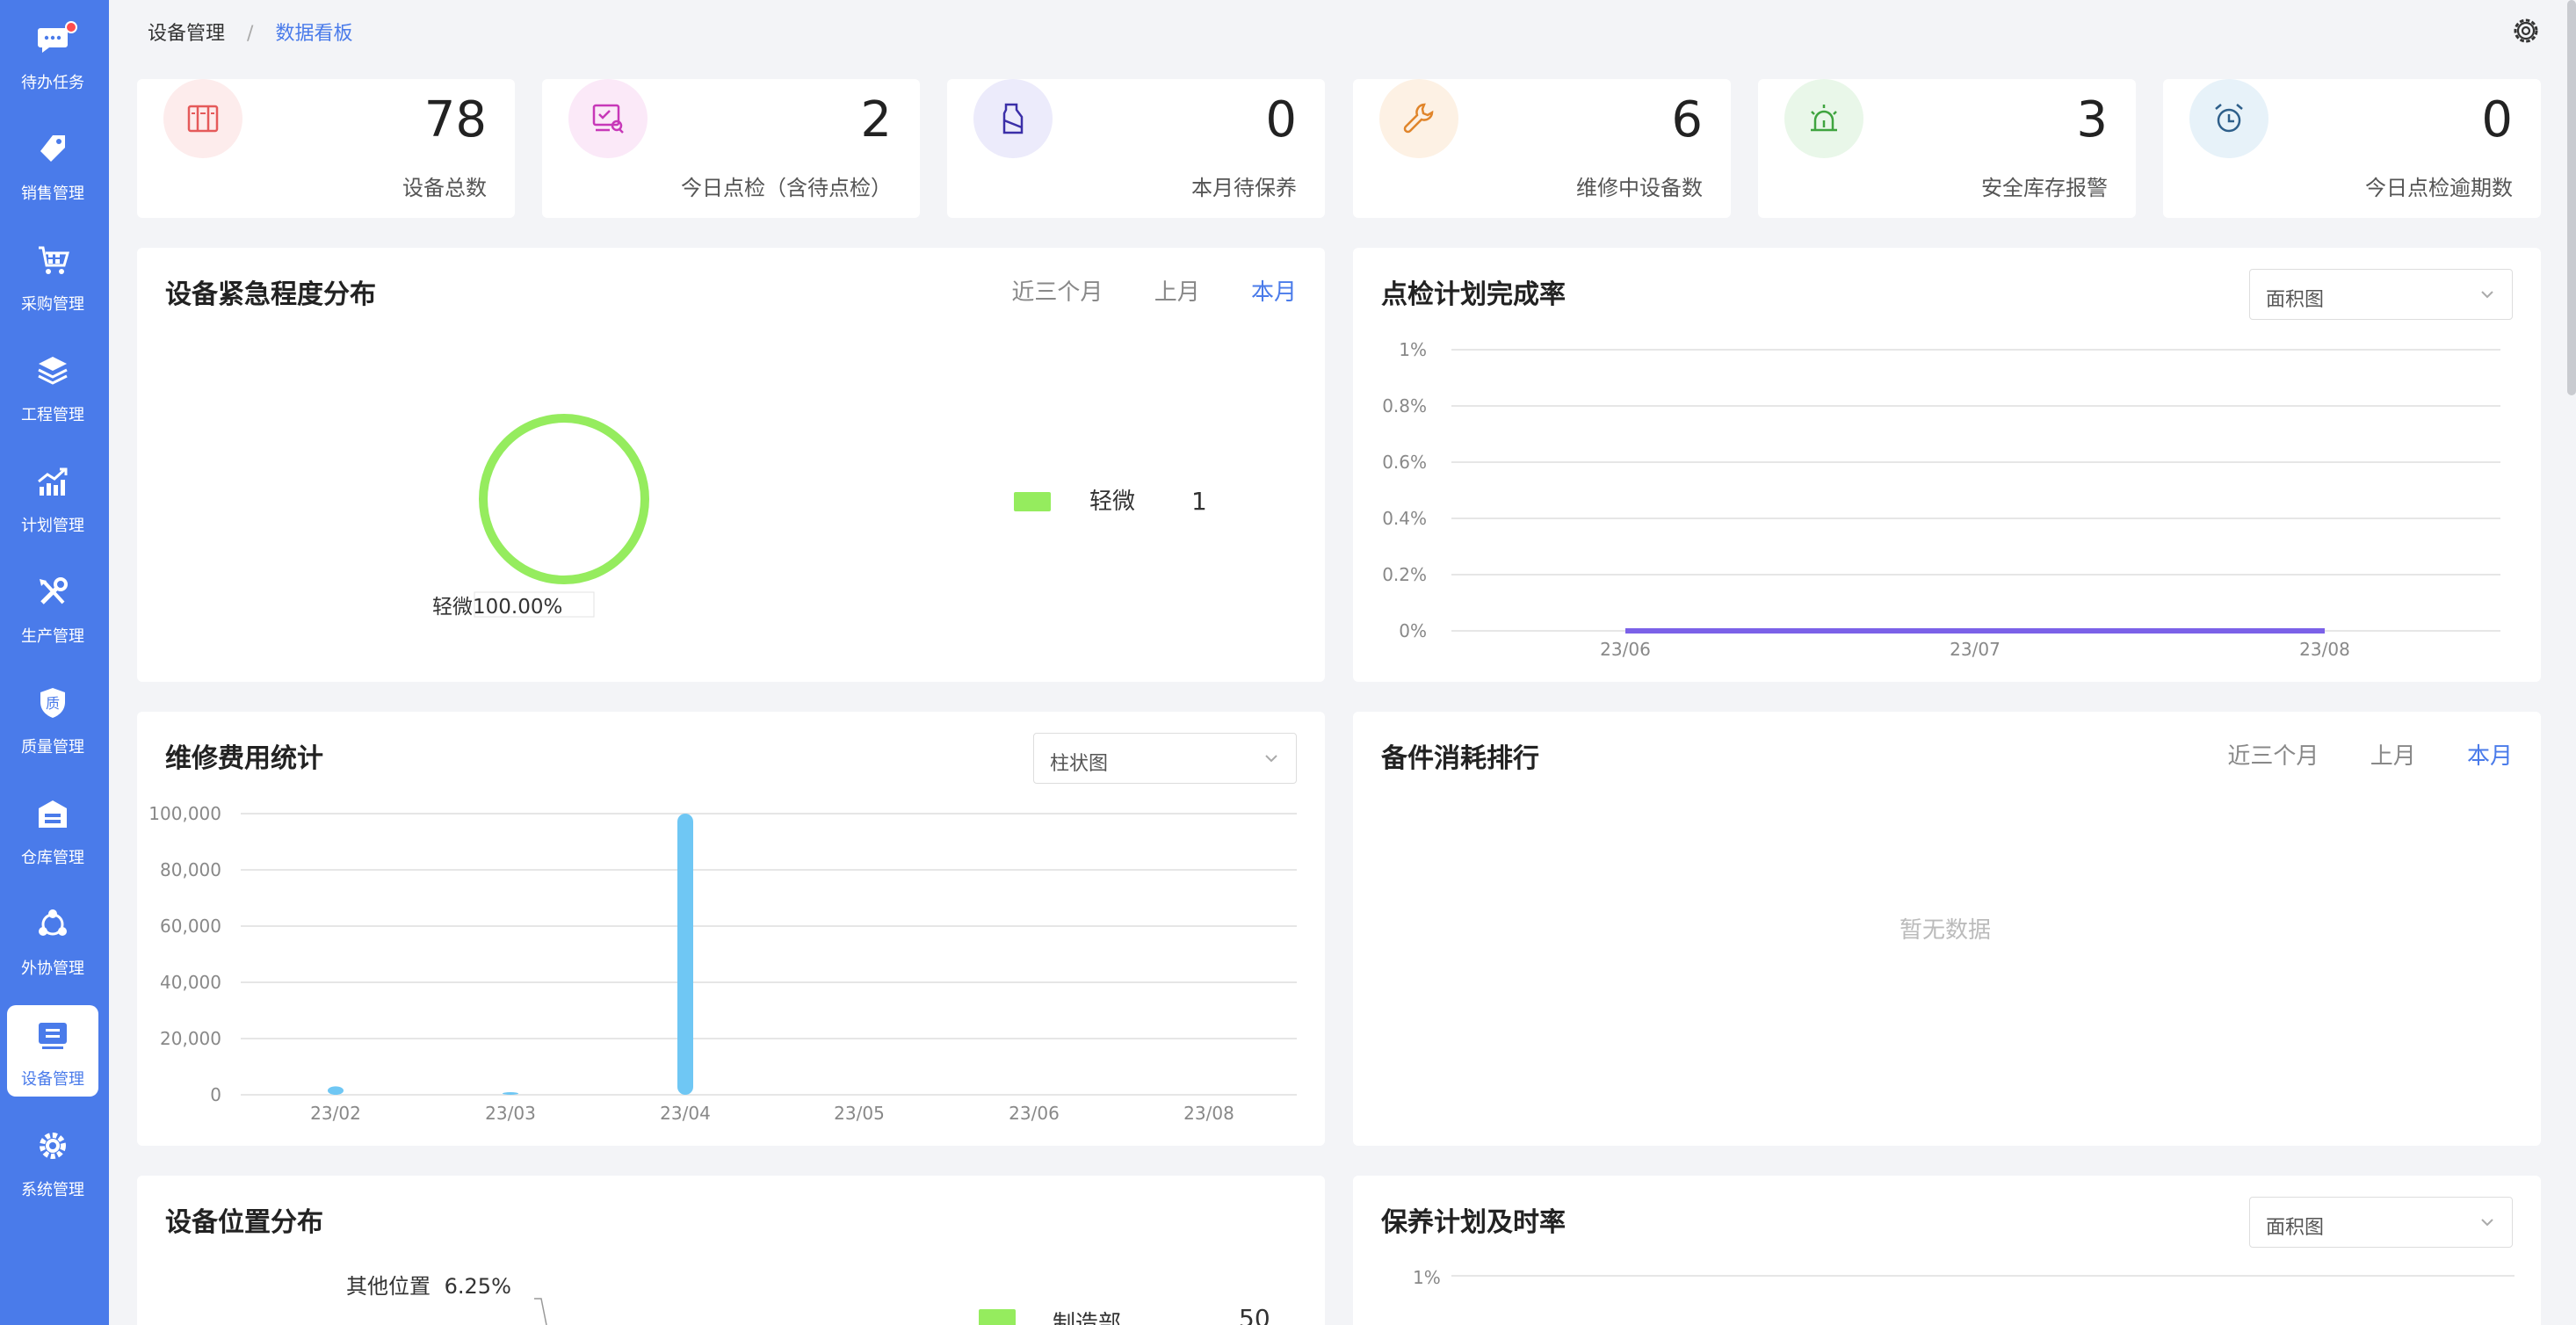  Describe the element at coordinates (52, 165) in the screenshot. I see `sidebar-item-sales: 销售管理` at that location.